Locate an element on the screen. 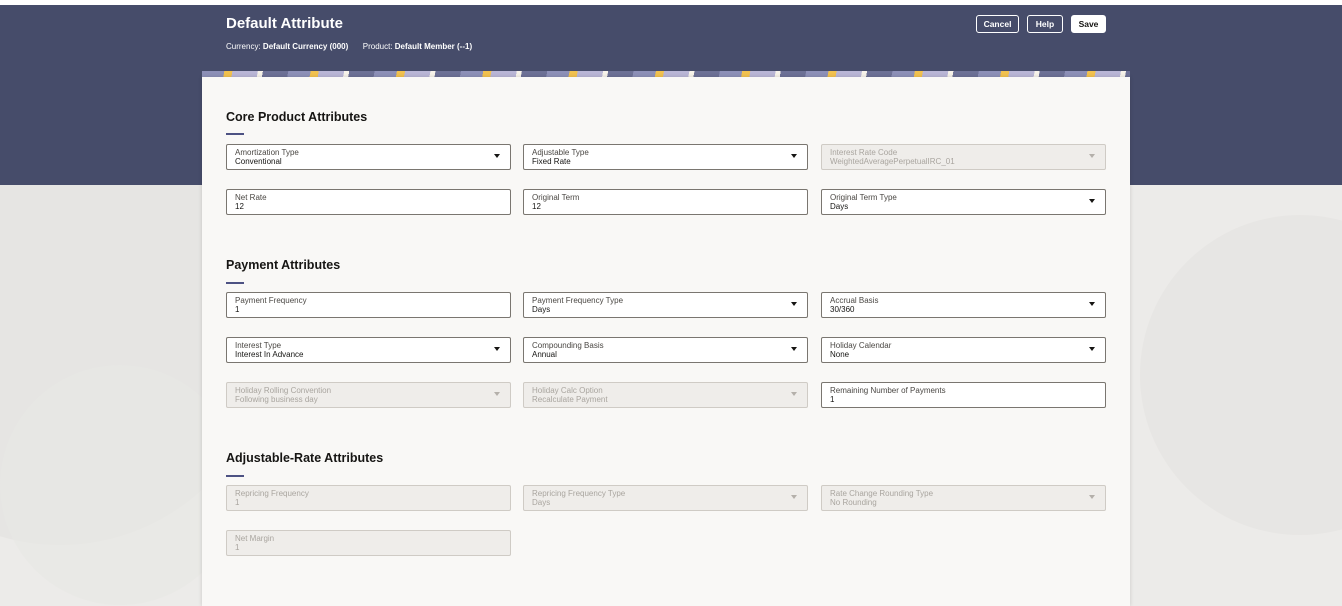 This screenshot has width=1342, height=606. field-label: Accrual Basis is located at coordinates (854, 300).